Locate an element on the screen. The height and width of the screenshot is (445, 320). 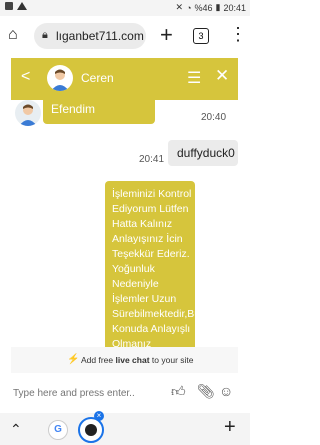
outgoing-message: duffyduck0 is located at coordinates (203, 153).